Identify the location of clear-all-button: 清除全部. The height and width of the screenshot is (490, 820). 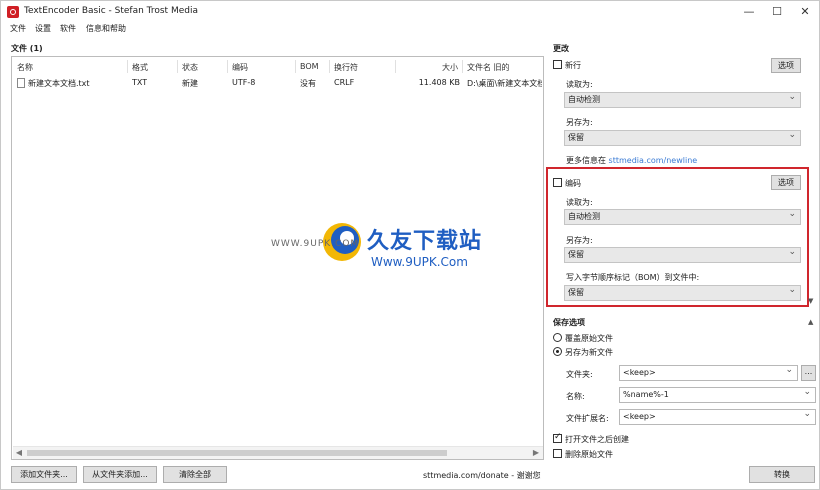
(195, 474).